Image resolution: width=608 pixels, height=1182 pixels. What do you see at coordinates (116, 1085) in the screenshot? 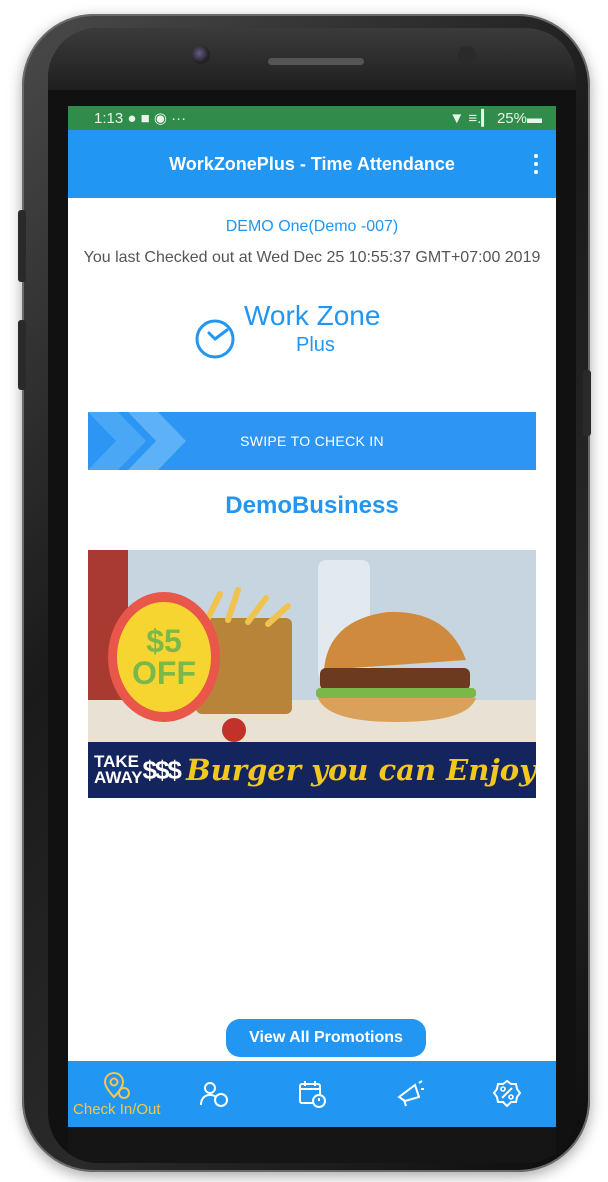
I see `location-pin-icon` at bounding box center [116, 1085].